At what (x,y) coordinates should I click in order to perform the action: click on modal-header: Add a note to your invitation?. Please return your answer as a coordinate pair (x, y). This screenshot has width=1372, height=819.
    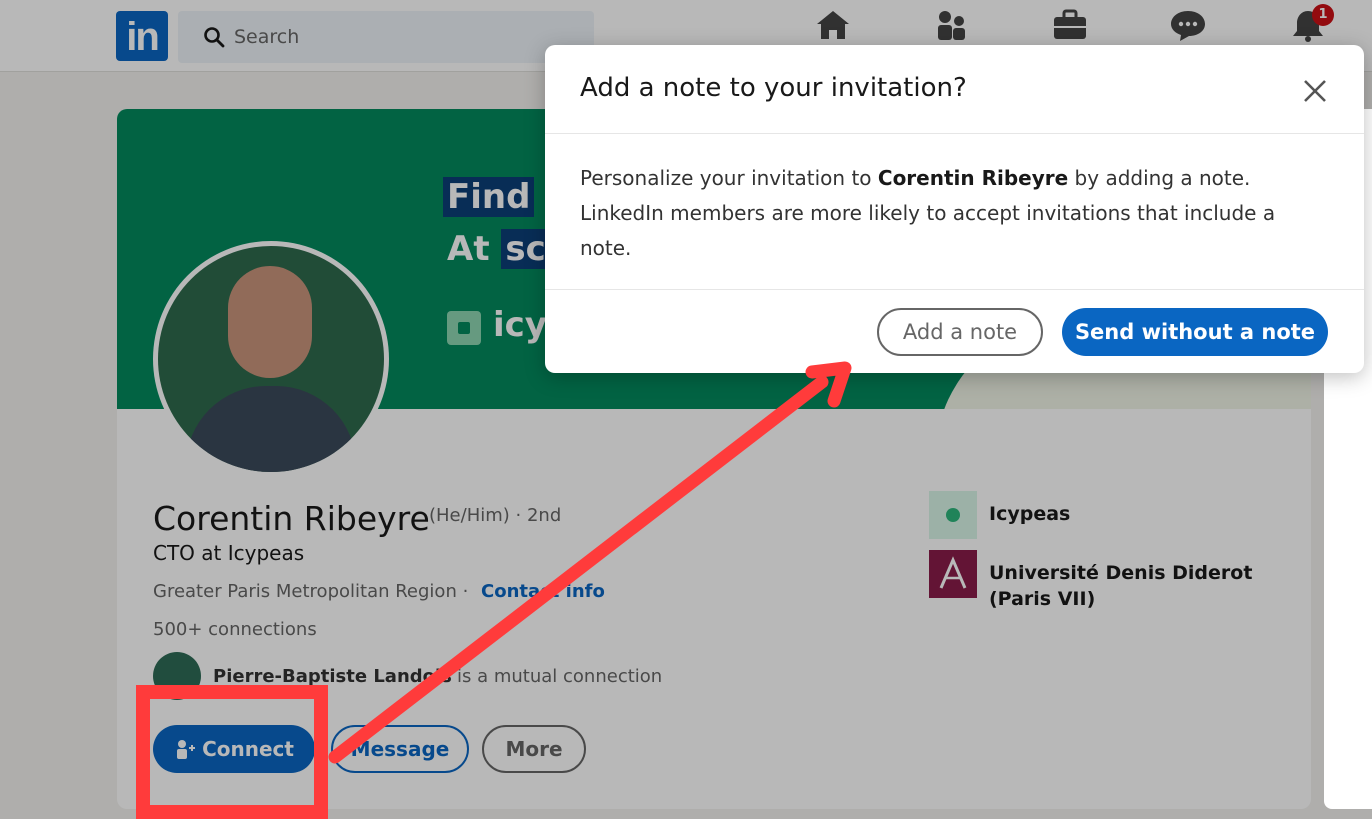
    Looking at the image, I should click on (954, 89).